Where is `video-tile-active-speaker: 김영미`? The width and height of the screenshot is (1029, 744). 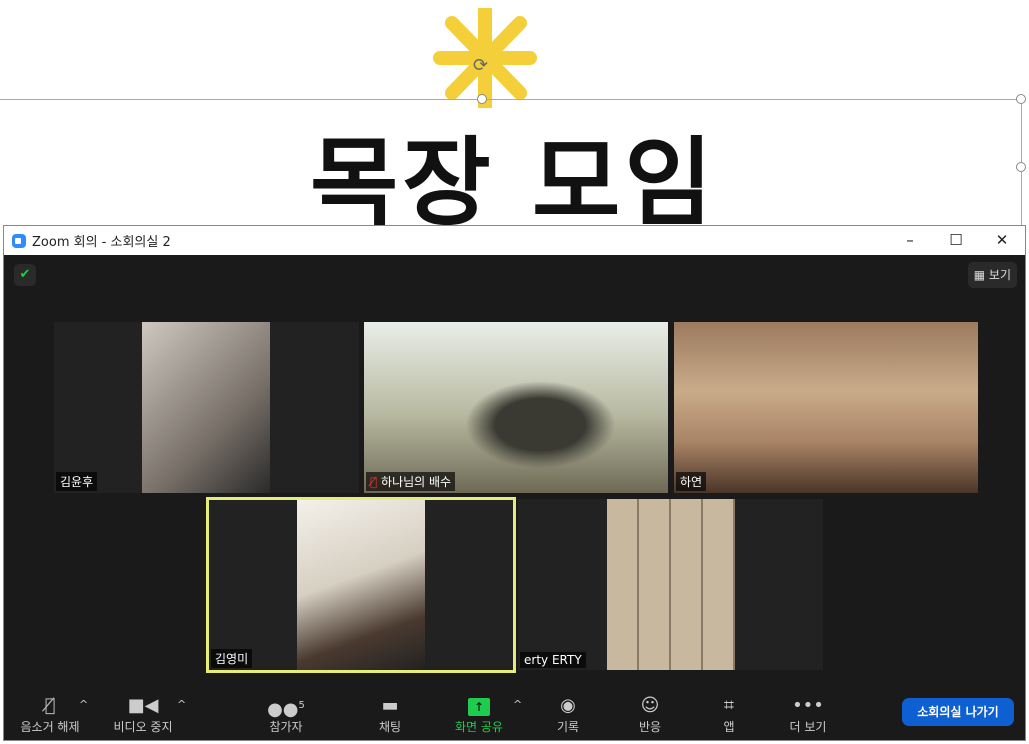
video-tile-active-speaker: 김영미 is located at coordinates (361, 585).